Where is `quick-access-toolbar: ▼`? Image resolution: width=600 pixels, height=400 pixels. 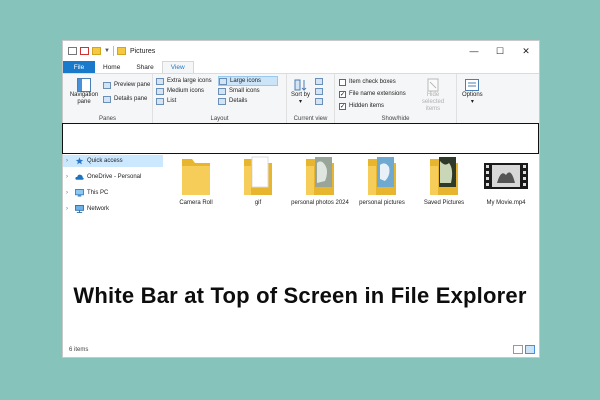 quick-access-toolbar: ▼ is located at coordinates (94, 51).